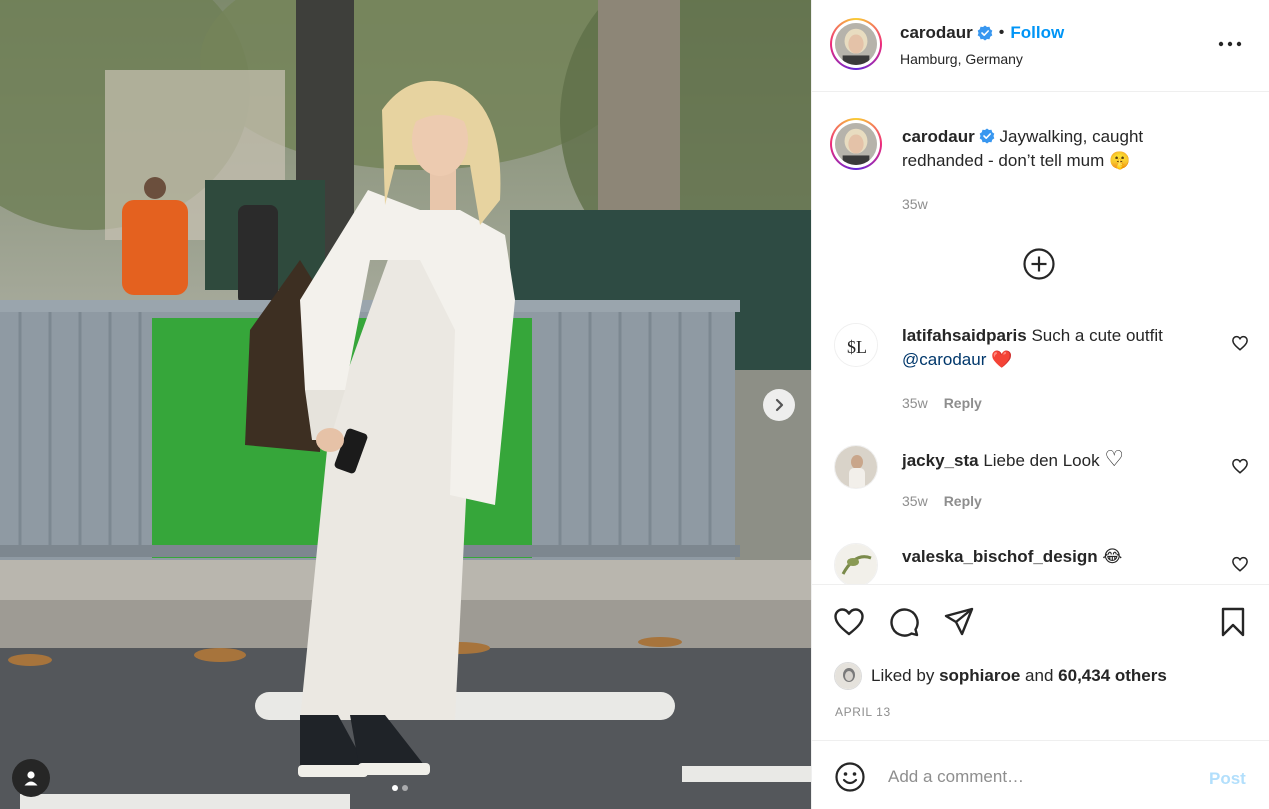 This screenshot has width=1269, height=809. What do you see at coordinates (936, 33) in the screenshot?
I see `author-username: carodaur` at bounding box center [936, 33].